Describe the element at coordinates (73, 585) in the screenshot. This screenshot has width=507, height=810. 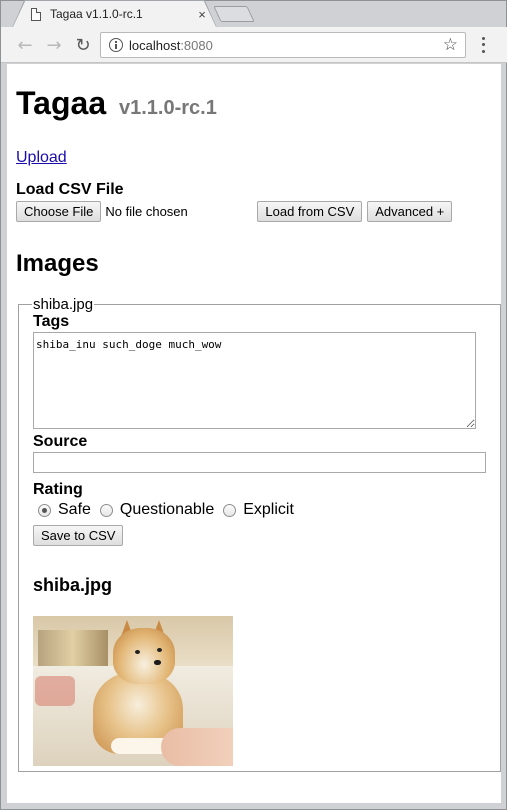
I see `image-heading: shiba.jpg` at that location.